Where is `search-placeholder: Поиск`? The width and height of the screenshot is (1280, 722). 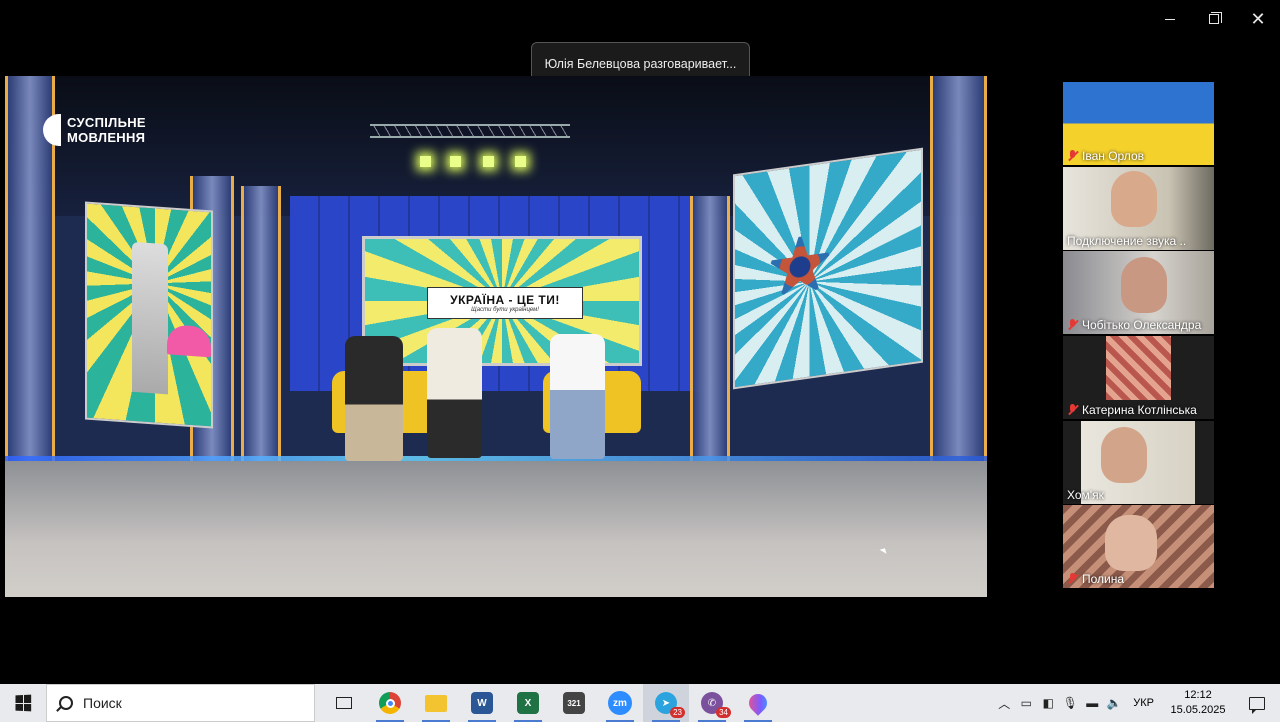 search-placeholder: Поиск is located at coordinates (102, 703).